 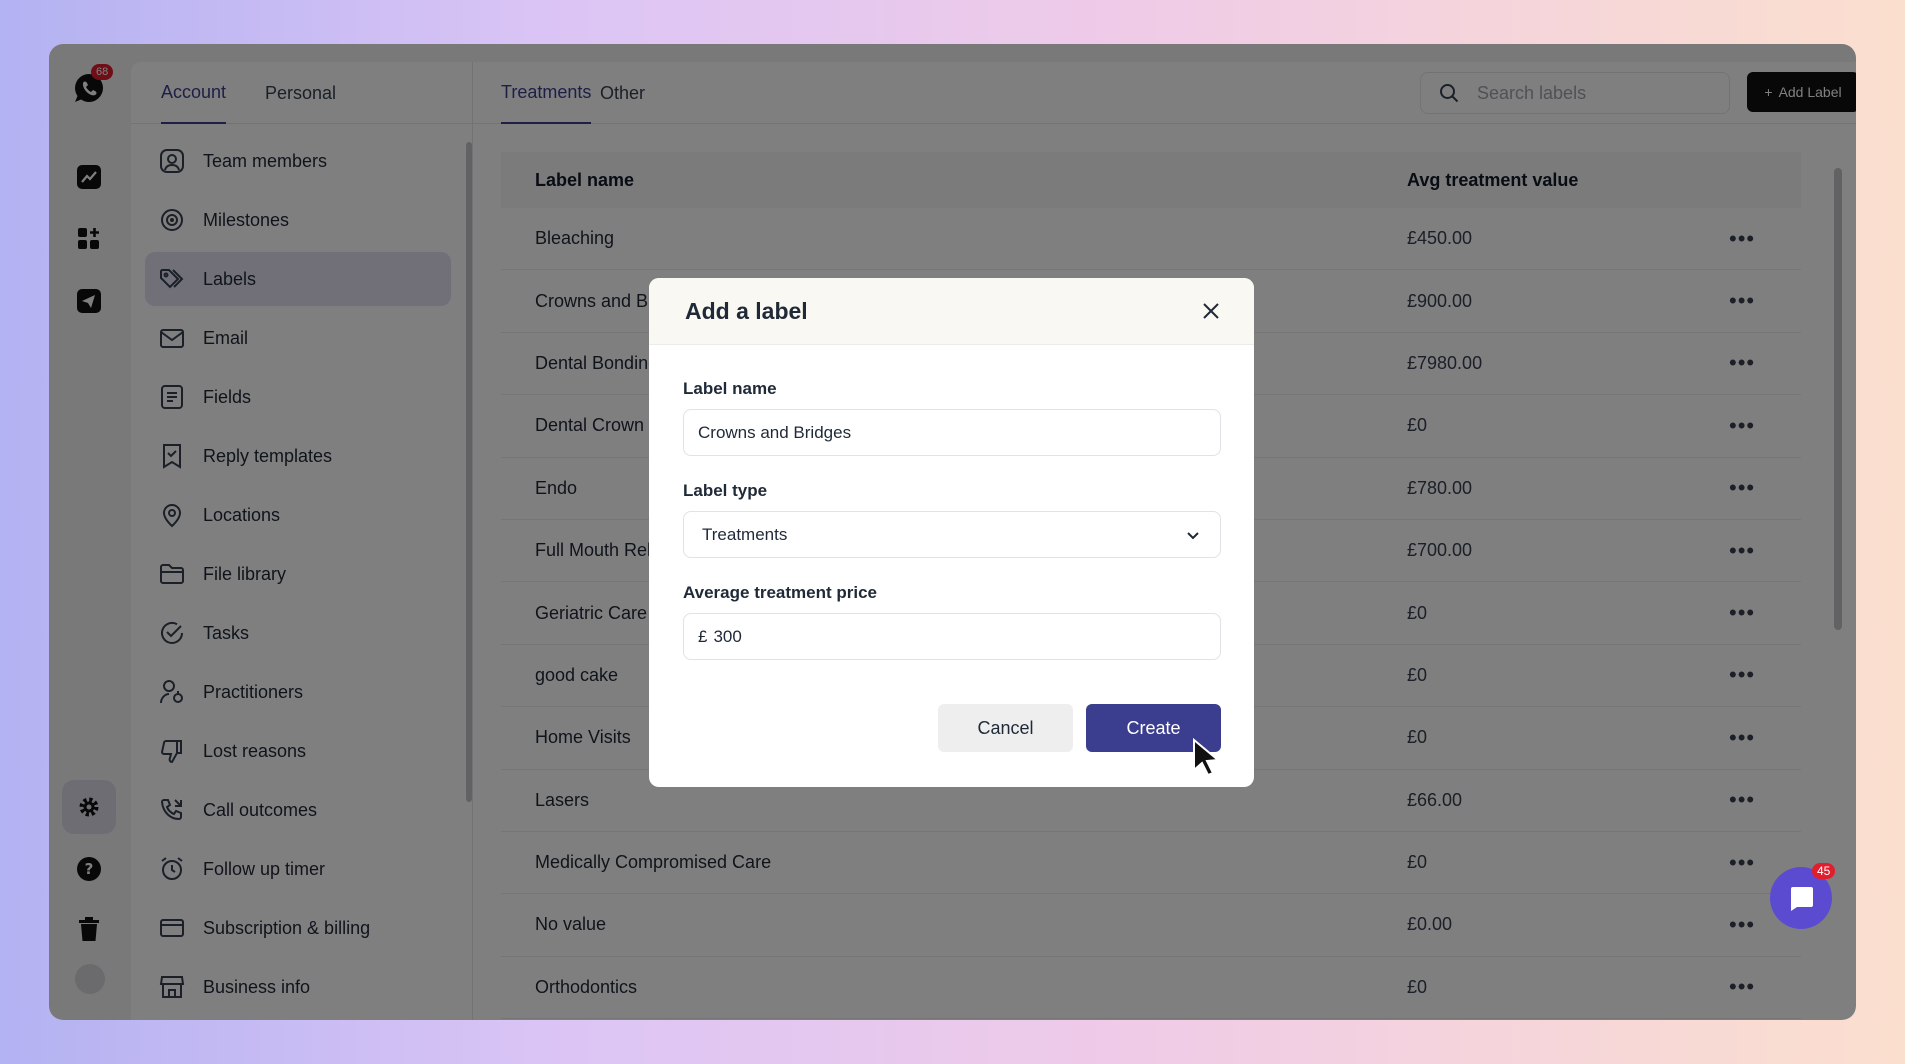 I want to click on label-name-field: Crowns and Bridges, so click(x=952, y=432).